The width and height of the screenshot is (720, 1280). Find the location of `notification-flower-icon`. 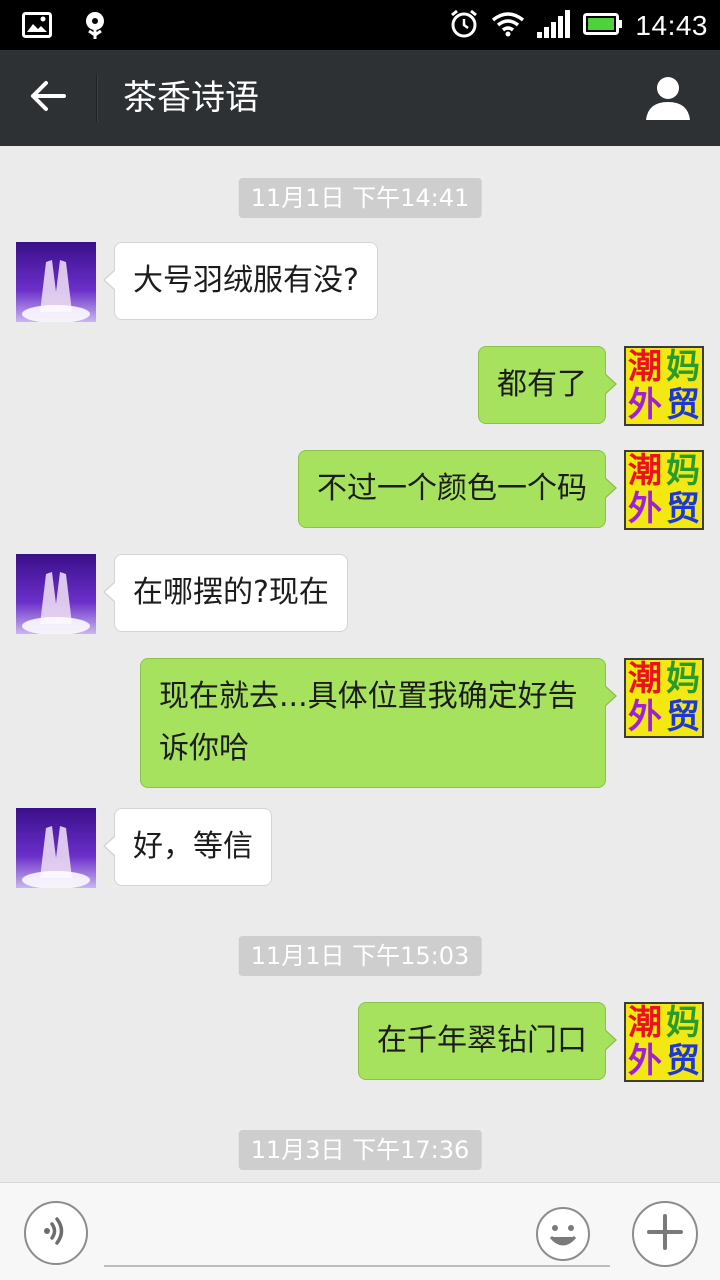

notification-flower-icon is located at coordinates (95, 27).